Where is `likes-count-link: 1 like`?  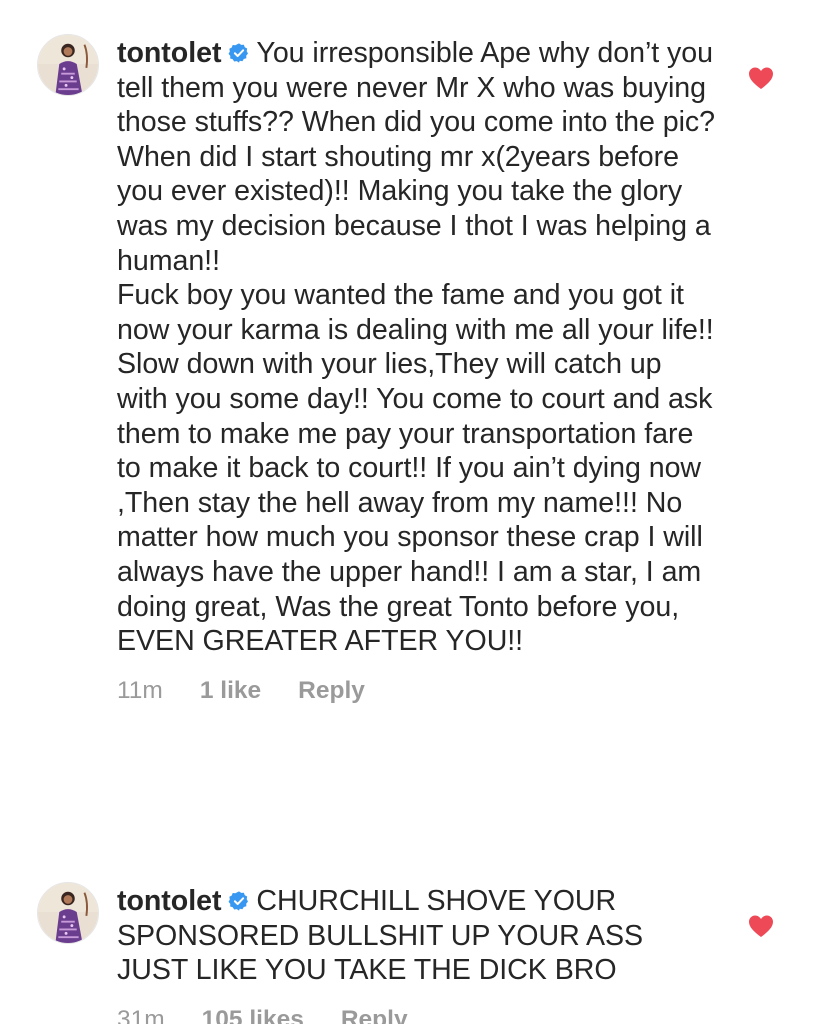 likes-count-link: 1 like is located at coordinates (230, 691).